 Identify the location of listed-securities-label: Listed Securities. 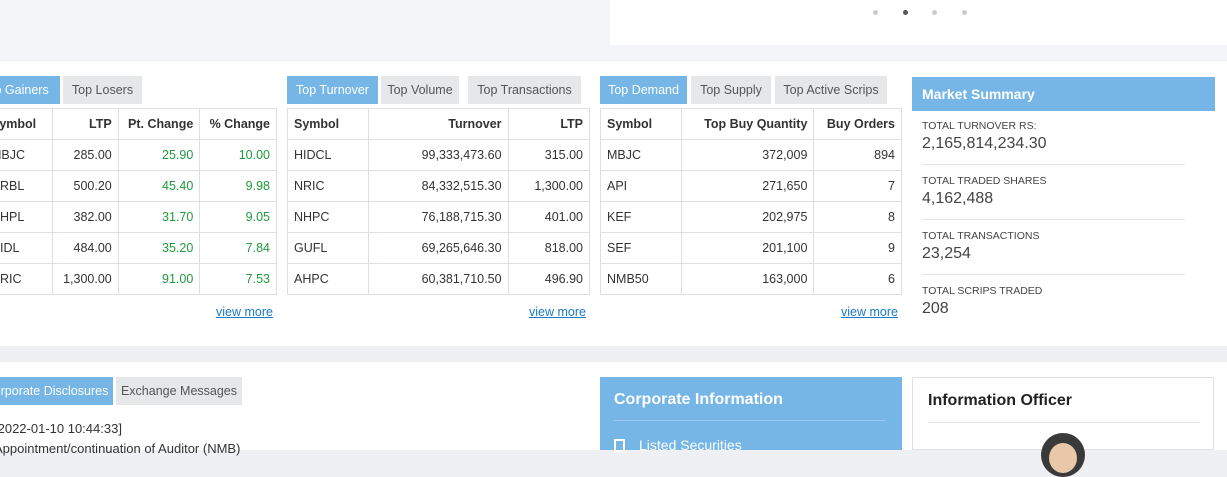
(690, 445).